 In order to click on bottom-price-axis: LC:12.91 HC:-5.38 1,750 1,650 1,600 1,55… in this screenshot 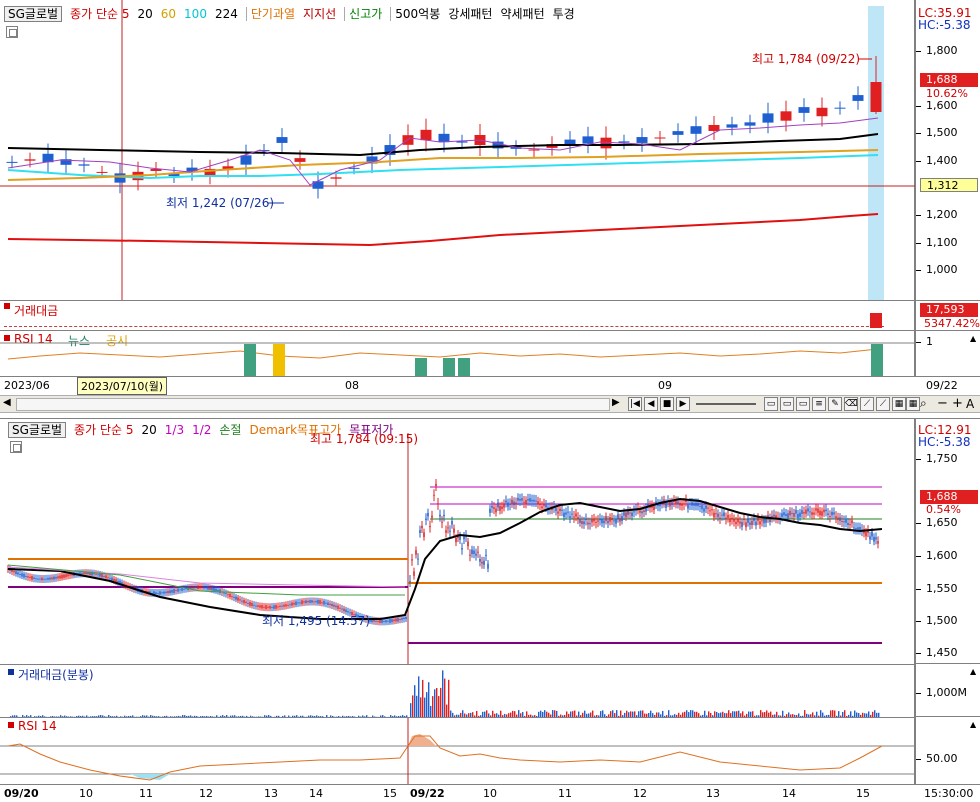, I will do `click(947, 540)`.